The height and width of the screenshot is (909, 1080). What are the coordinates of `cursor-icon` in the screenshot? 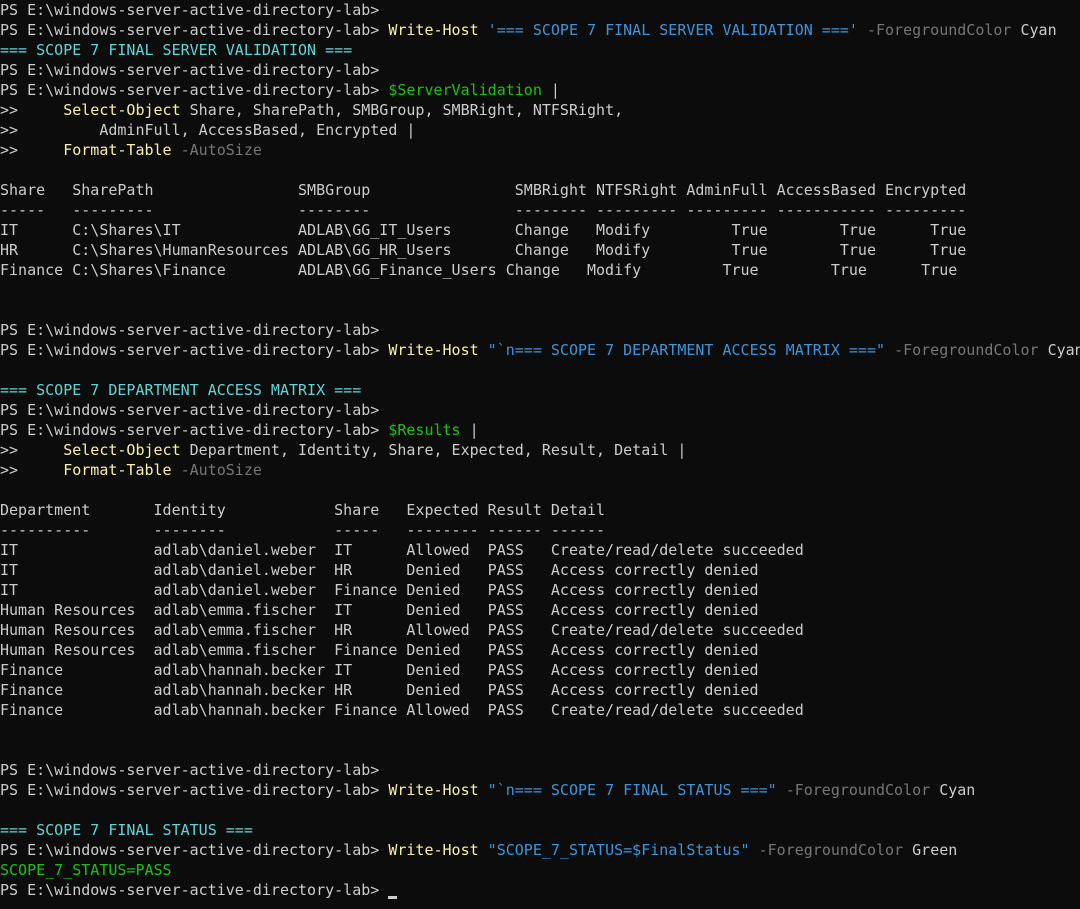 It's located at (393, 897).